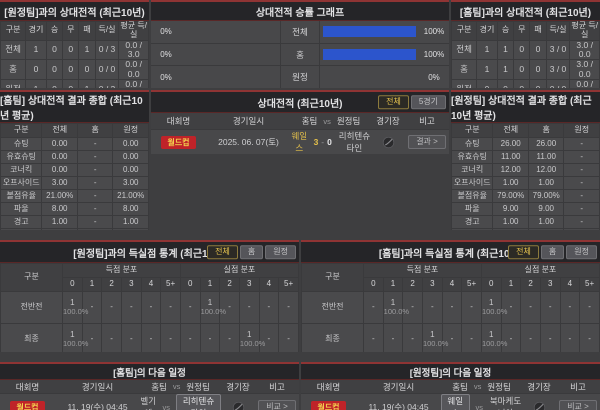  Describe the element at coordinates (149, 337) in the screenshot. I see `table-row: 최종 1 100.0% - - - - - - - - 1 100.0% - -` at that location.